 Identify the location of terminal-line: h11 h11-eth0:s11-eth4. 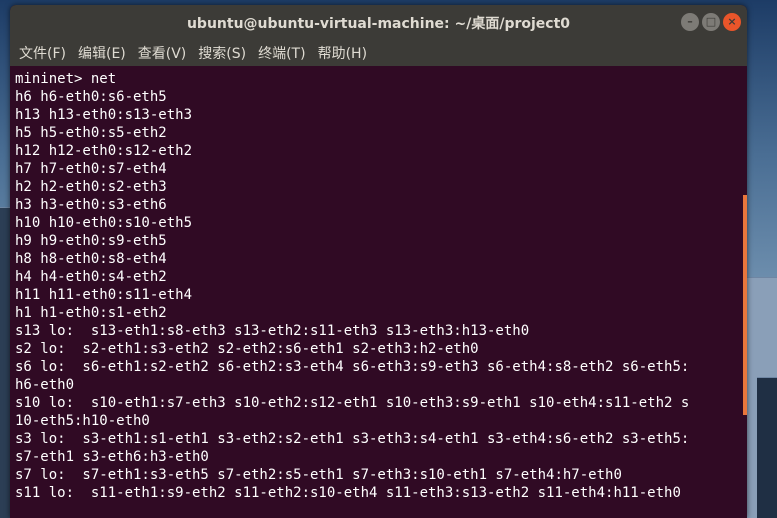
(104, 295).